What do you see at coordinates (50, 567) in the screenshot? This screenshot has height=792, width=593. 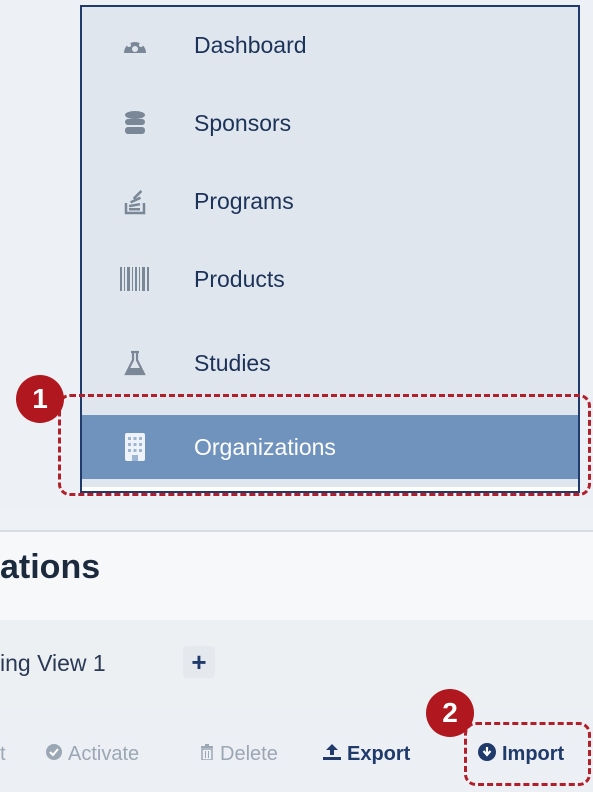 I see `page-title: ations` at bounding box center [50, 567].